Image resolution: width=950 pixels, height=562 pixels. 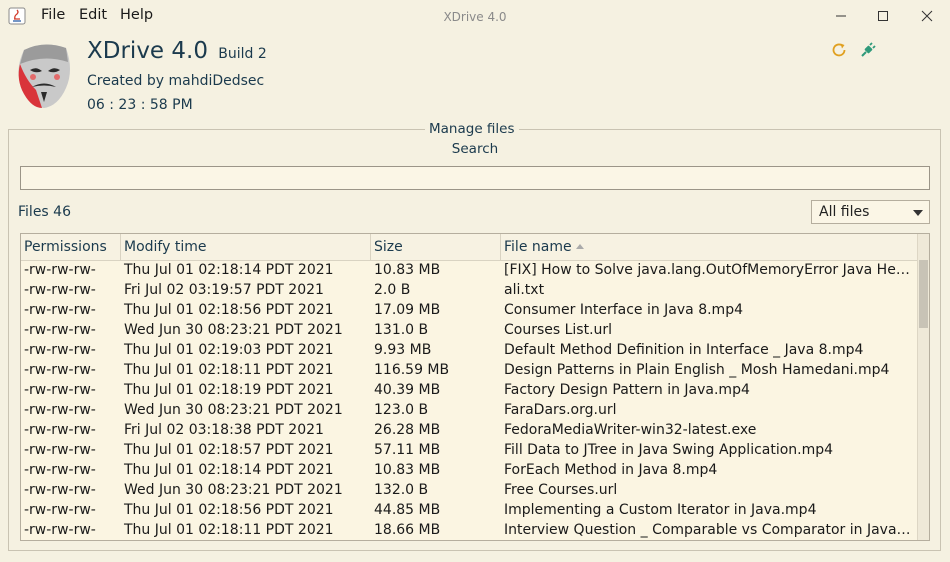 I want to click on title-bar: File Edit Help XDrive 4.0, so click(x=475, y=16).